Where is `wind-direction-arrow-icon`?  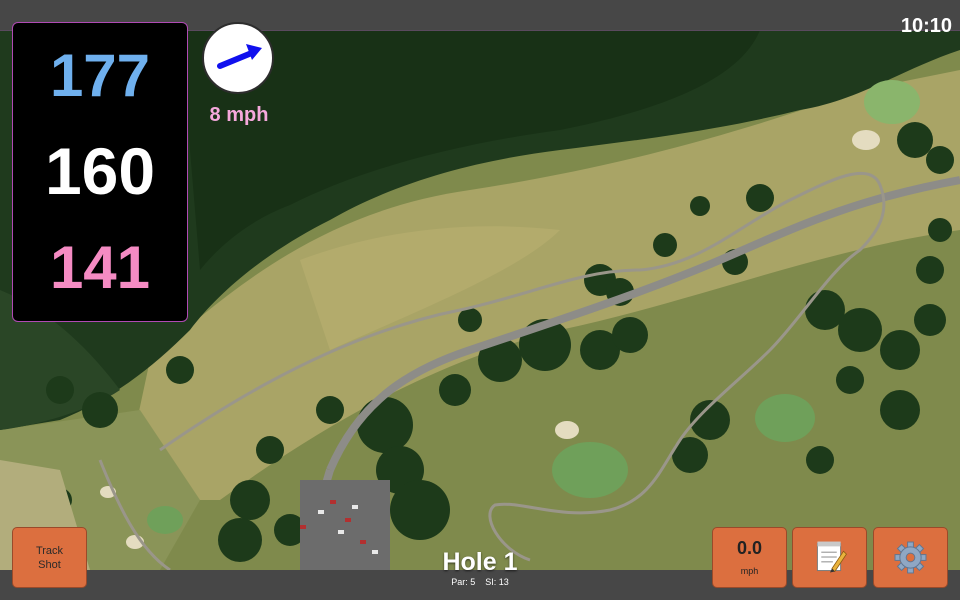
wind-direction-arrow-icon is located at coordinates (239, 56).